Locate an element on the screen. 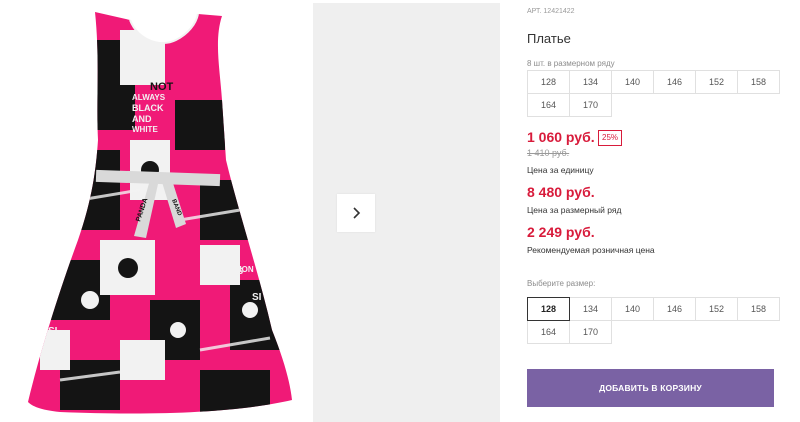  gallery-next-button is located at coordinates (356, 213).